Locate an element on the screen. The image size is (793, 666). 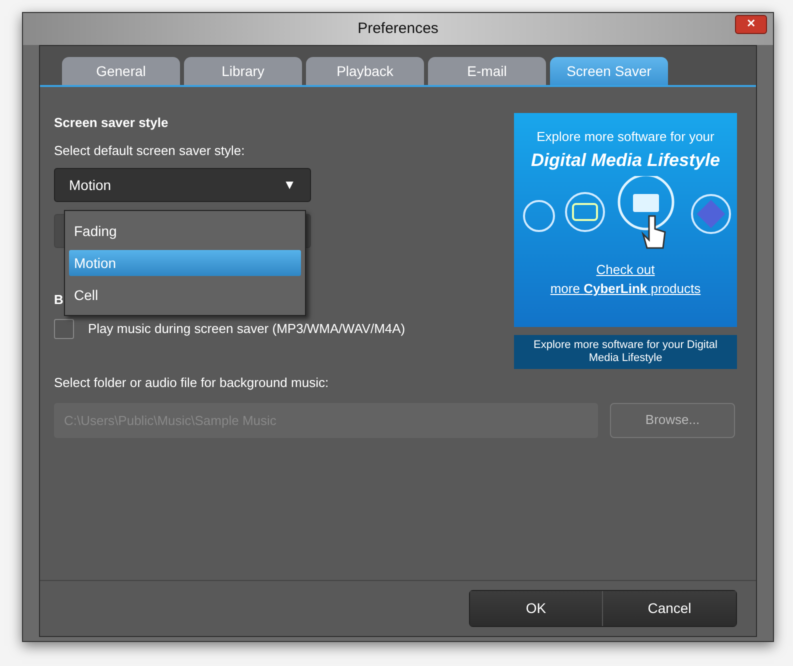
section-heading: B is located at coordinates (59, 300).